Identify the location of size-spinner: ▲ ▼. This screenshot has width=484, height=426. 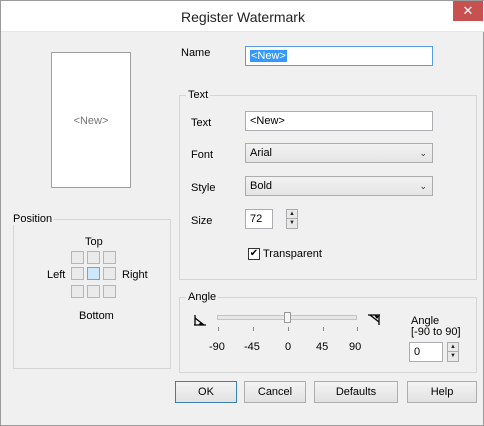
(292, 219).